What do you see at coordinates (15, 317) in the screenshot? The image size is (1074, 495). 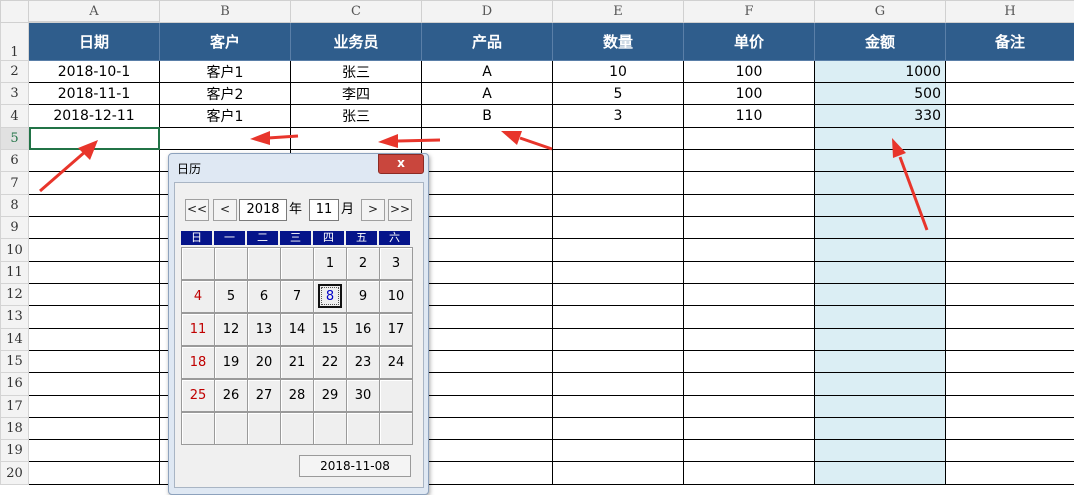 I see `row-header: 13` at bounding box center [15, 317].